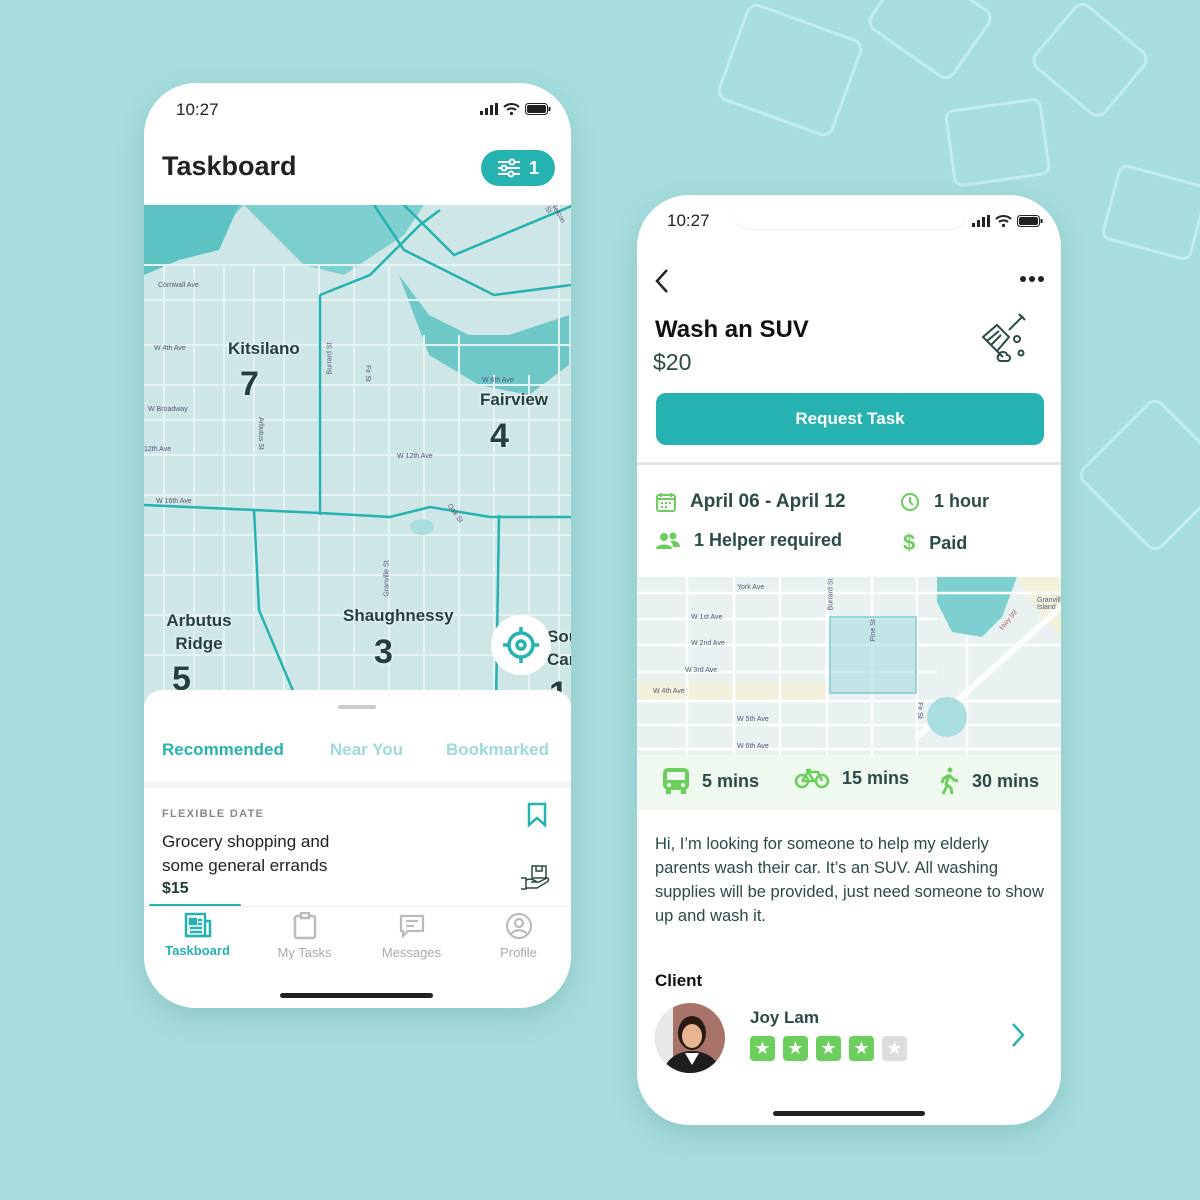 Image resolution: width=1200 pixels, height=1200 pixels. I want to click on street-label: W 16th Ave, so click(174, 501).